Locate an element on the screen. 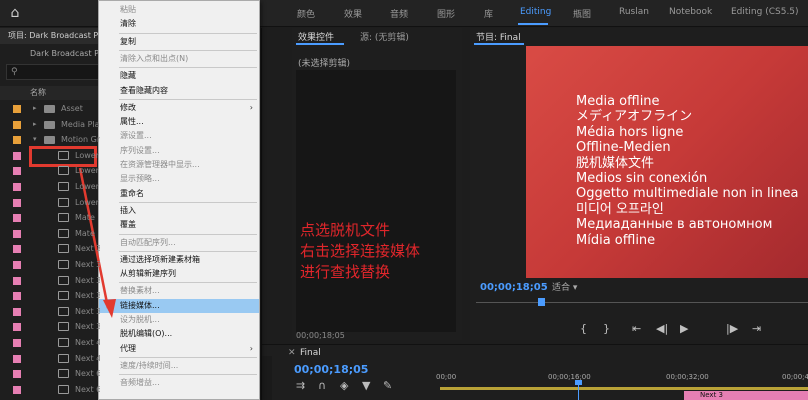 This screenshot has width=808, height=400. workspace-tab: 颜色 is located at coordinates (306, 13).